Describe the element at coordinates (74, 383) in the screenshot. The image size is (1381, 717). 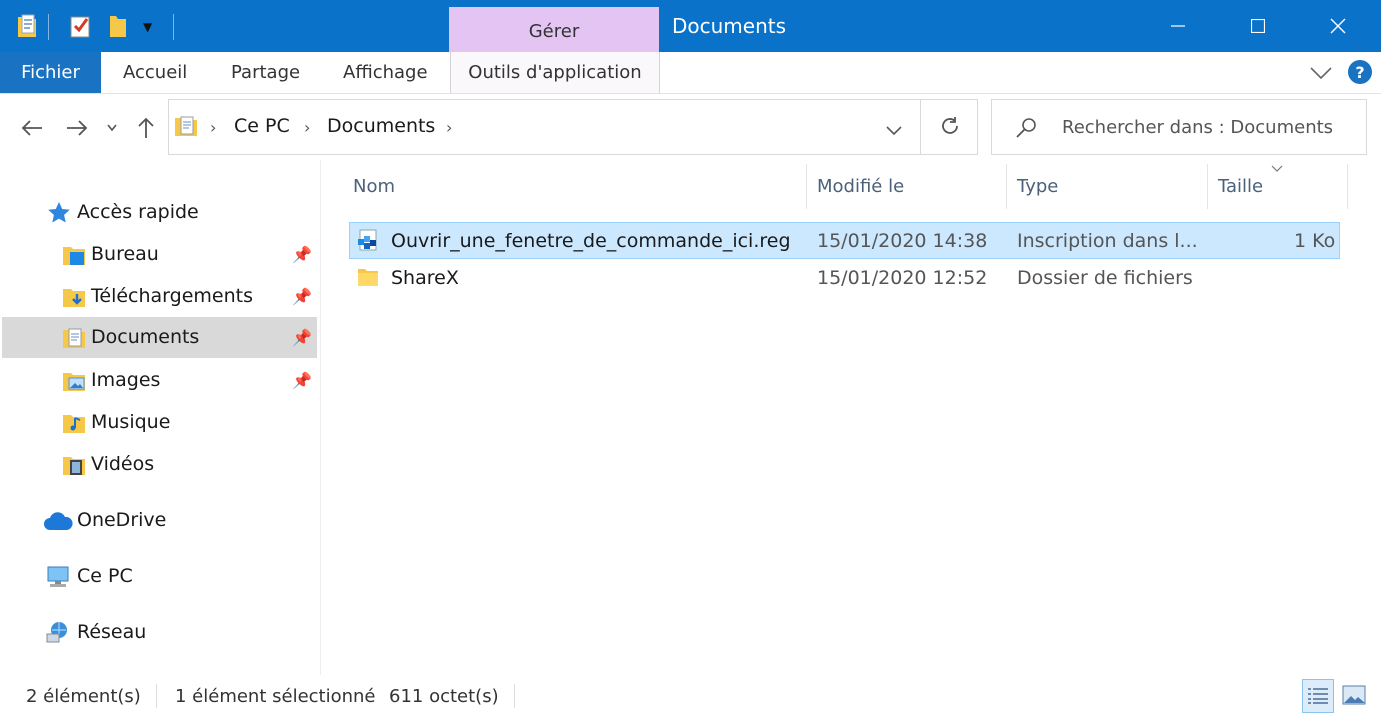
I see `pictures-folder-icon` at that location.